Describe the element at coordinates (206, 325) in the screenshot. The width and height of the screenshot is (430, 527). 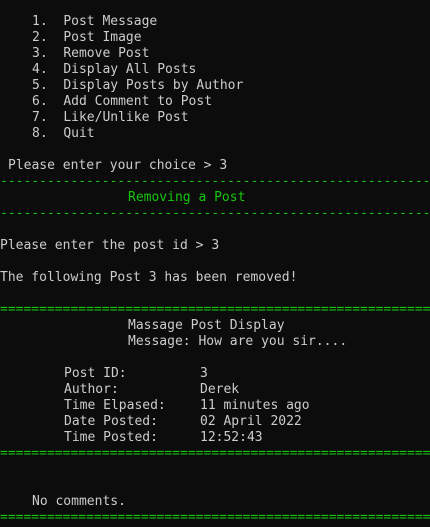
I see `post-display-header: Massage Post Display` at that location.